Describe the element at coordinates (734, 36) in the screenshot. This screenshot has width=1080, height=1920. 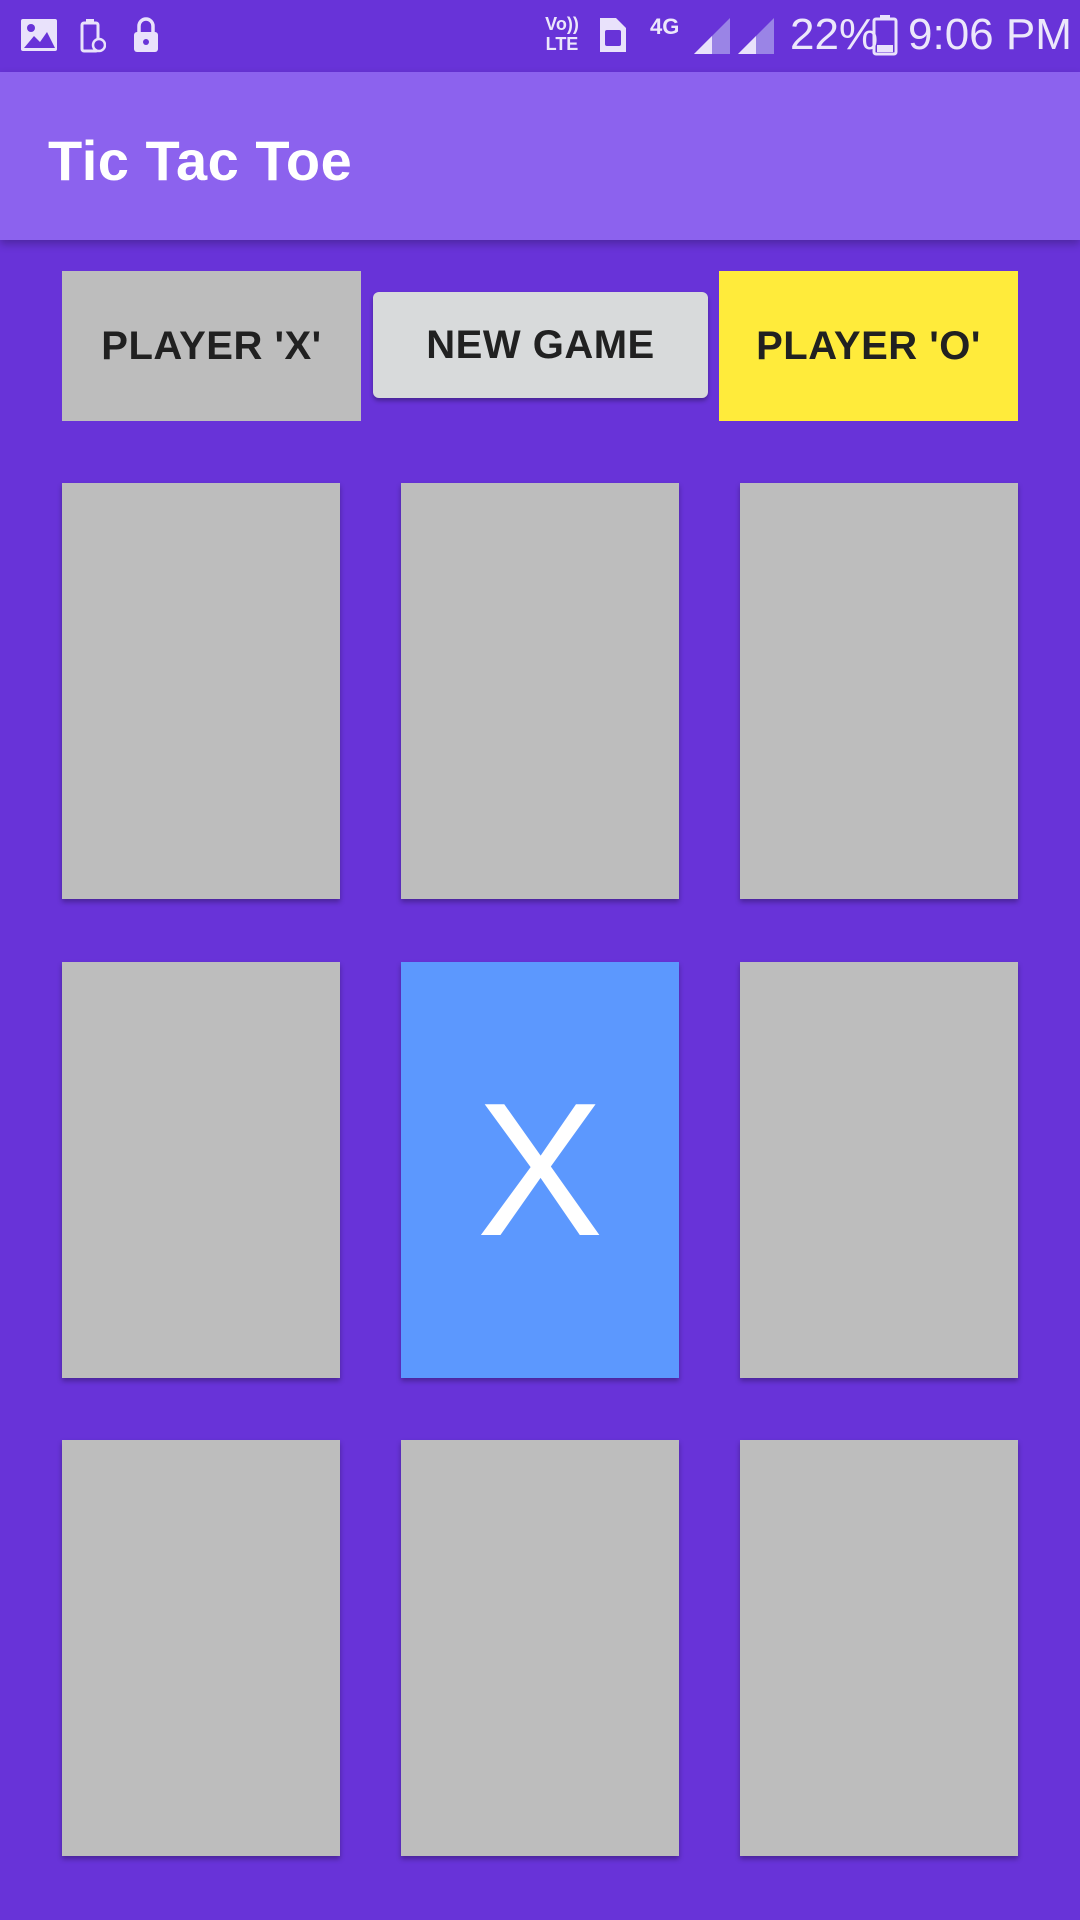
I see `signal-icon` at that location.